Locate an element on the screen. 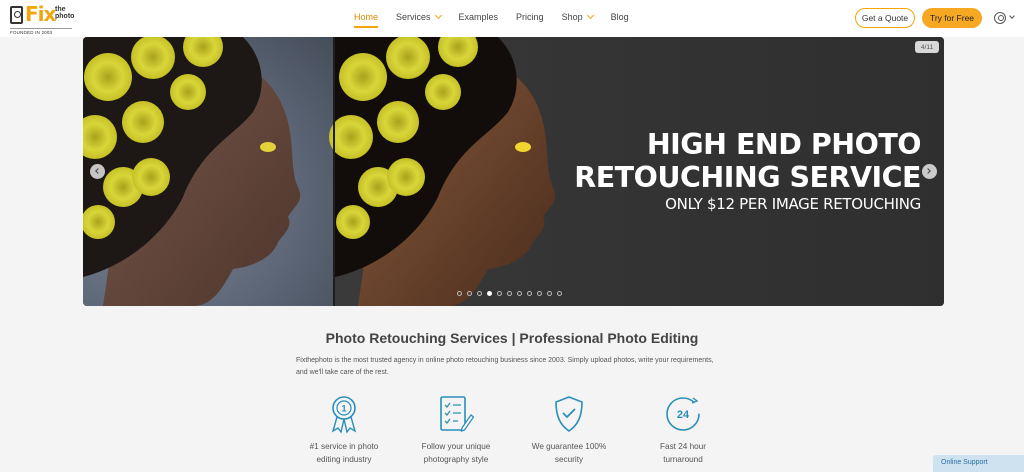 The image size is (1024, 472). feature-line2: turnaround is located at coordinates (683, 459).